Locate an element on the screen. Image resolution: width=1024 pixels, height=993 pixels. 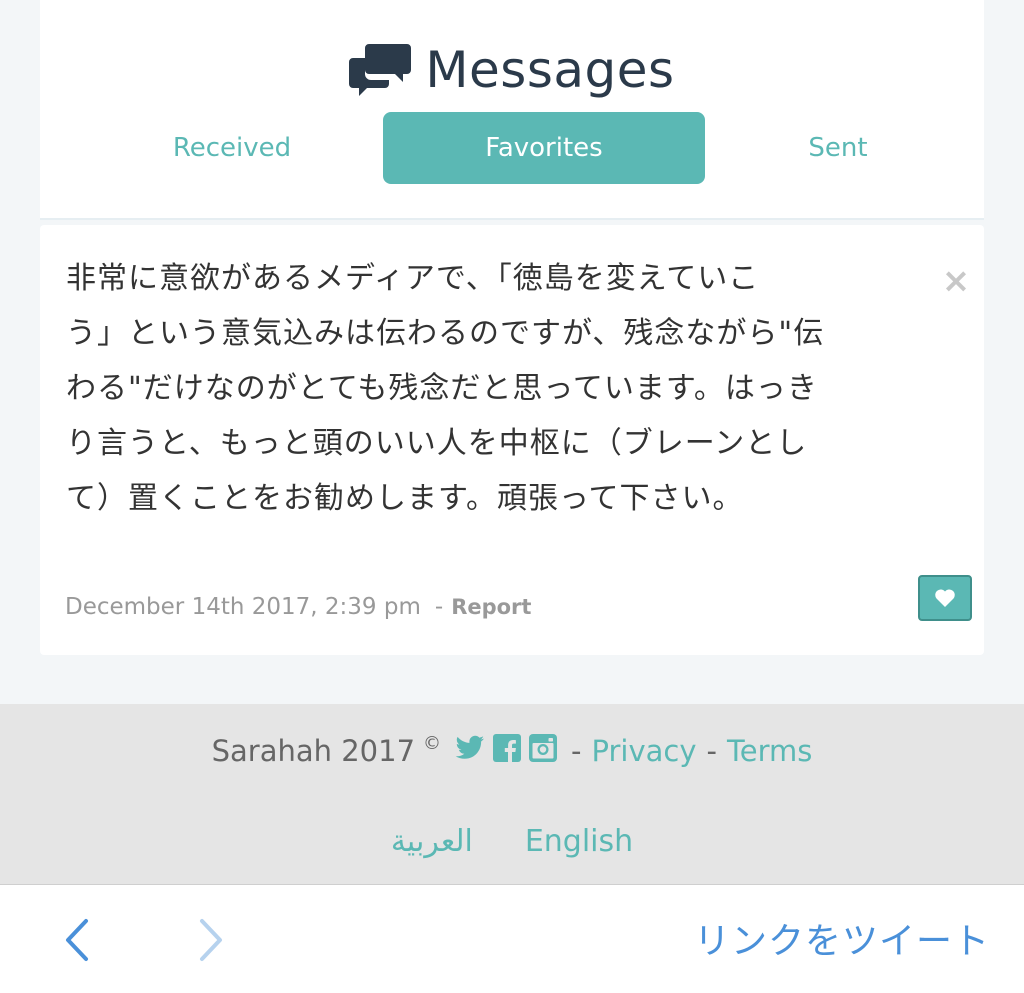
message-line: わる"だけなのがとても残念だと思っています。はっき is located at coordinates (442, 388).